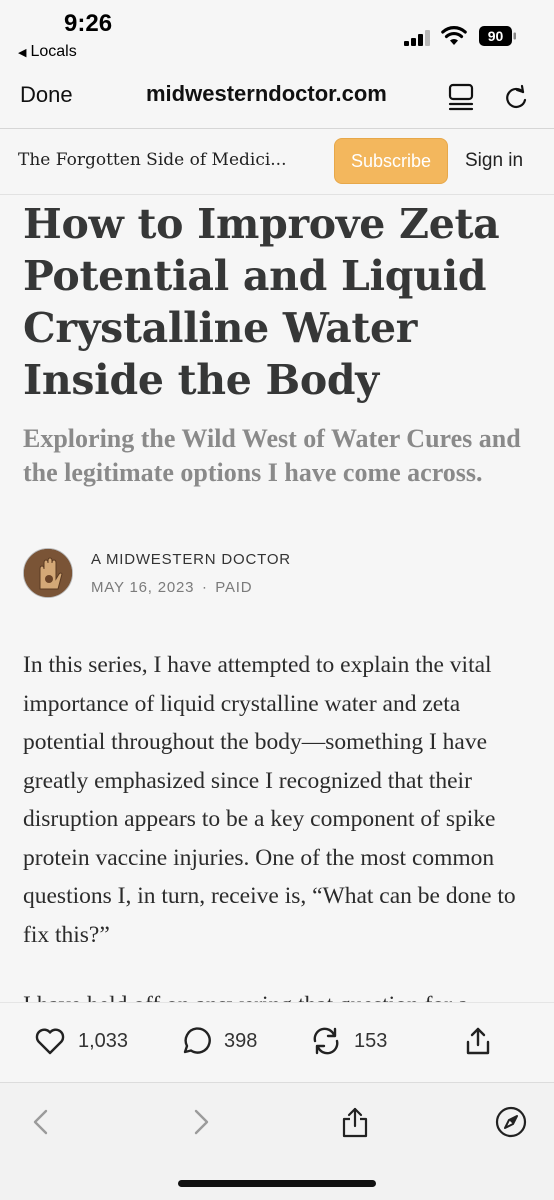 Image resolution: width=554 pixels, height=1200 pixels. I want to click on home-indicator, so click(277, 1183).